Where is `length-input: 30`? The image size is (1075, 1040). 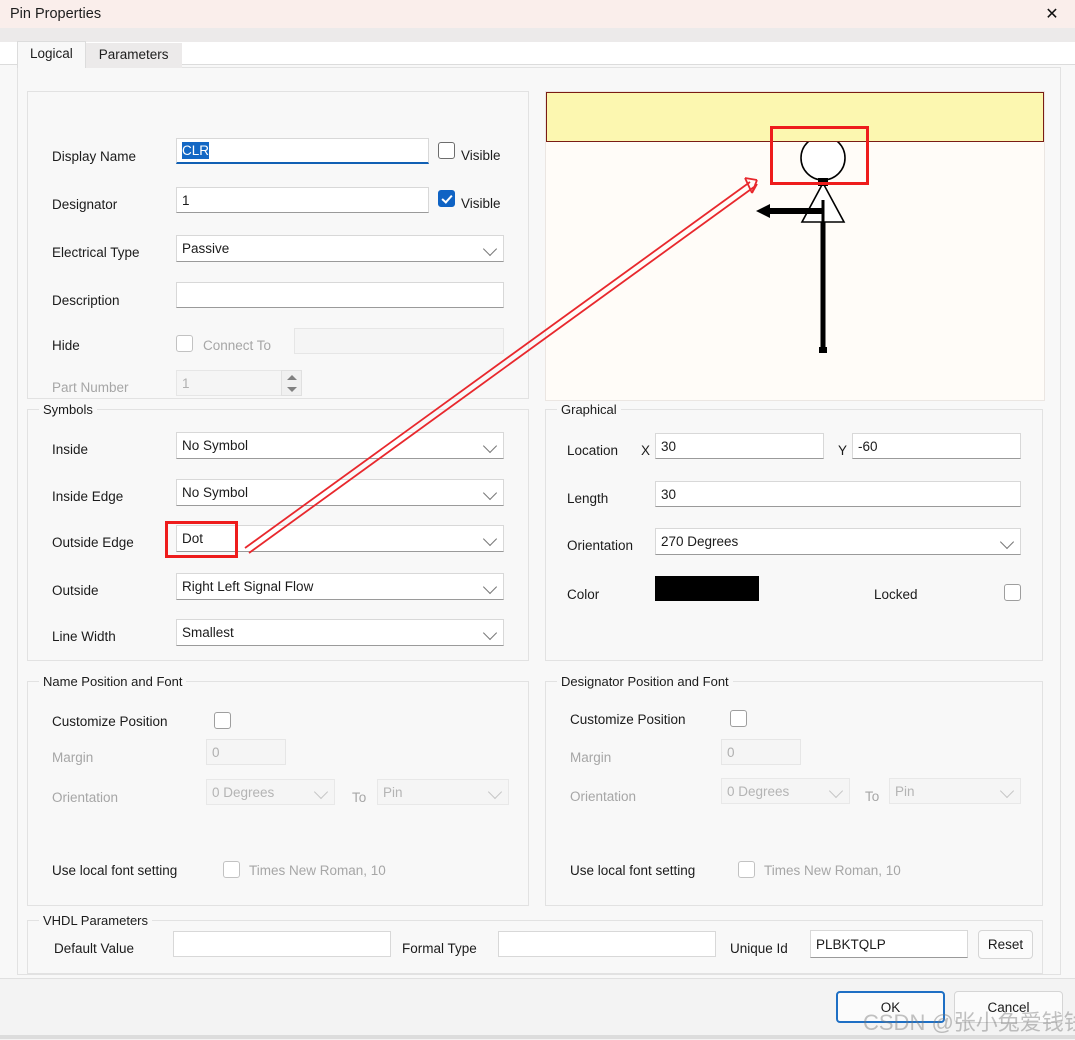 length-input: 30 is located at coordinates (838, 494).